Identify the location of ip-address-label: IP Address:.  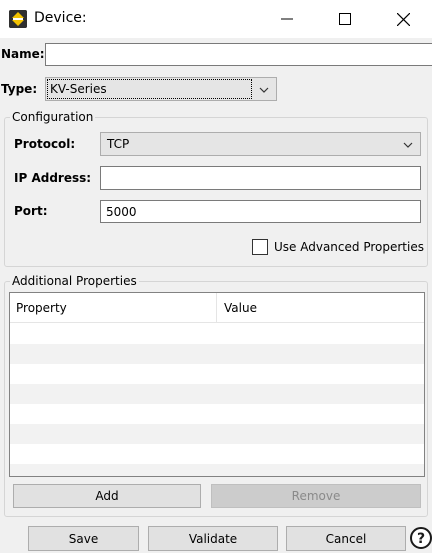
(53, 178).